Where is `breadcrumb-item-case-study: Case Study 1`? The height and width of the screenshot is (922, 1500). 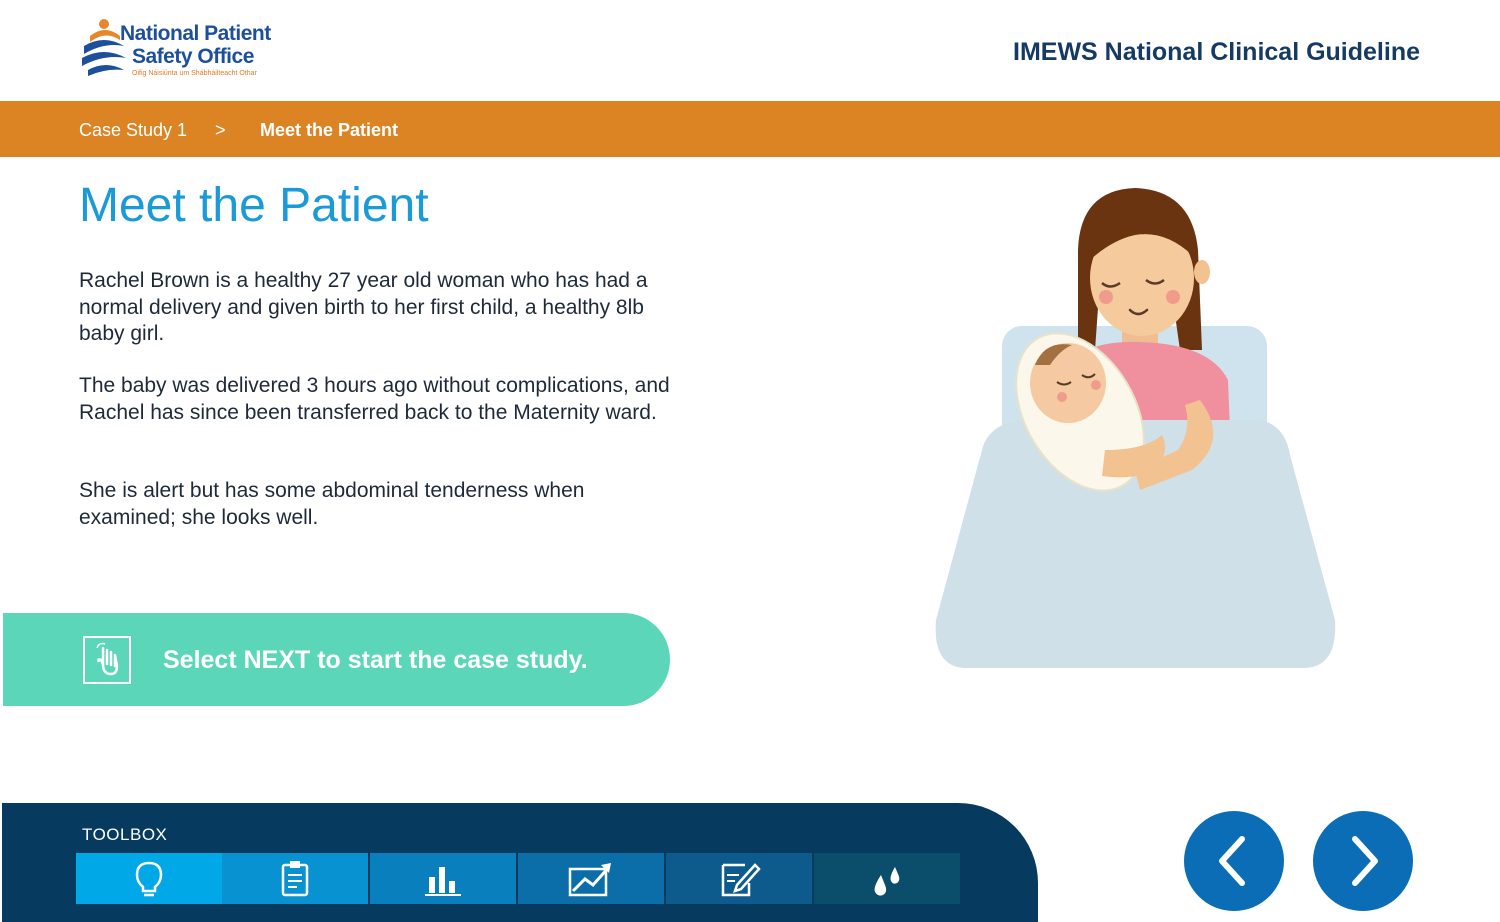
breadcrumb-item-case-study: Case Study 1 is located at coordinates (133, 130).